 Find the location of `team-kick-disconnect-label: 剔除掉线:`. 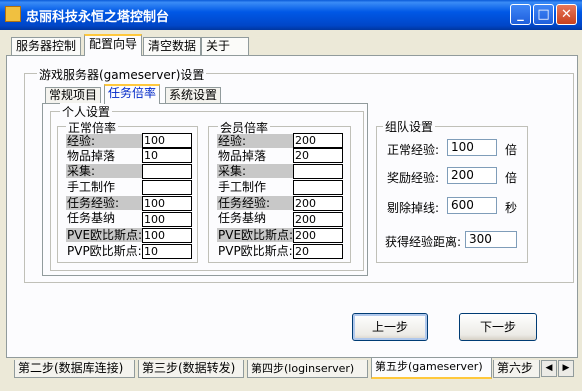

team-kick-disconnect-label: 剔除掉线: is located at coordinates (413, 208).